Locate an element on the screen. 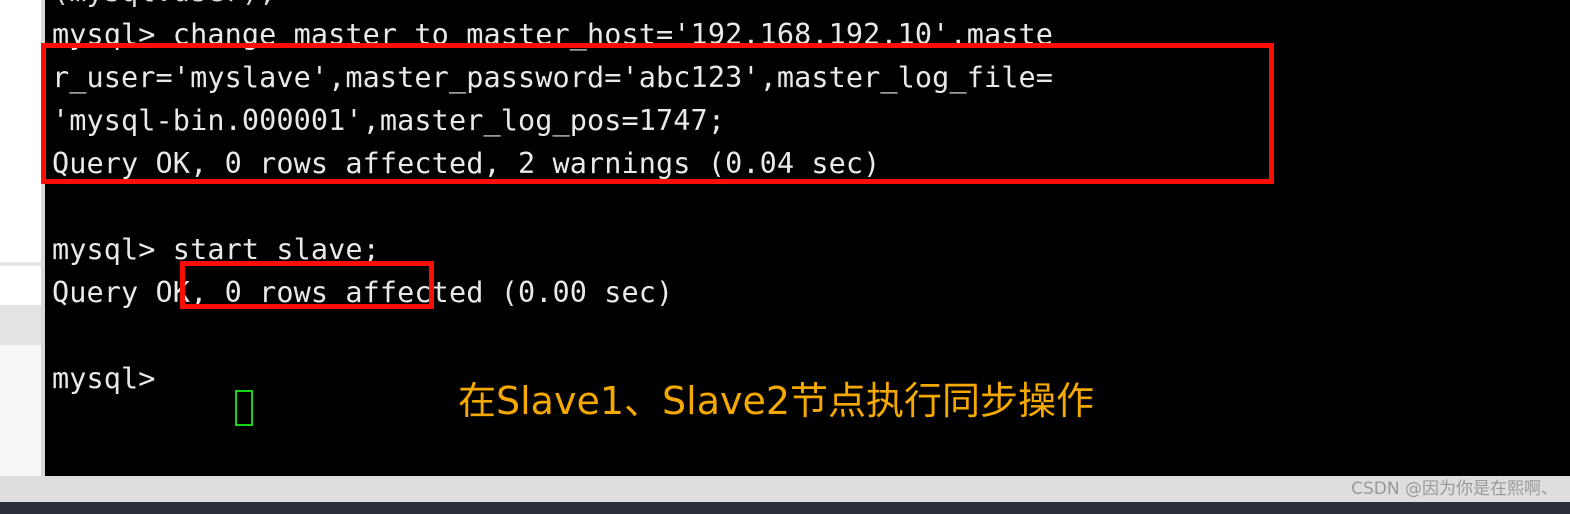 The width and height of the screenshot is (1570, 514). strip-highlighted-row is located at coordinates (22, 325).